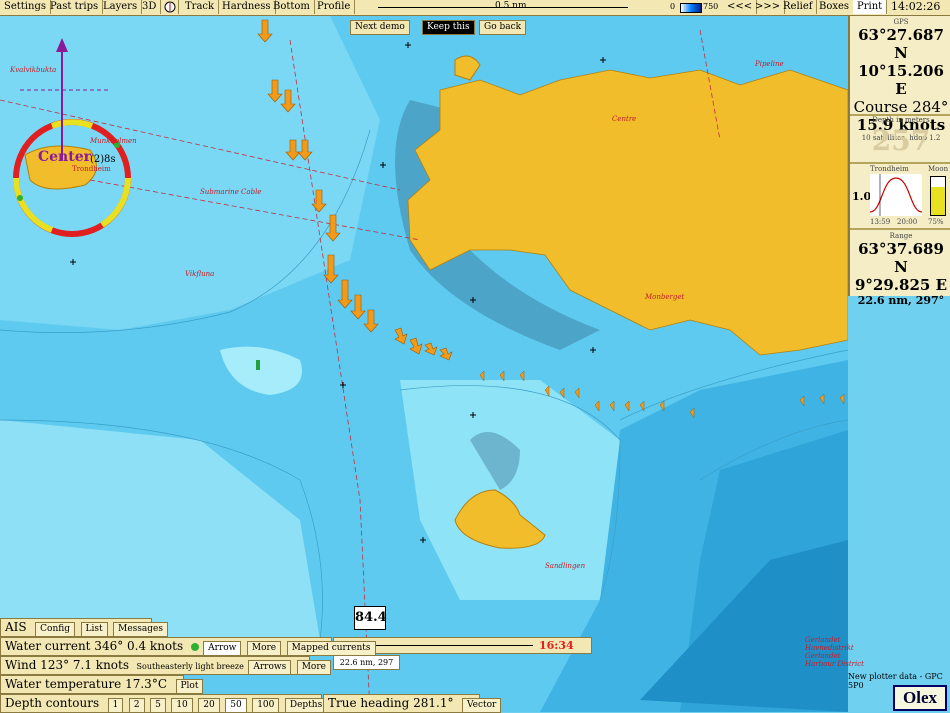 The height and width of the screenshot is (713, 950). I want to click on label-pipeline: Pipeline, so click(769, 64).